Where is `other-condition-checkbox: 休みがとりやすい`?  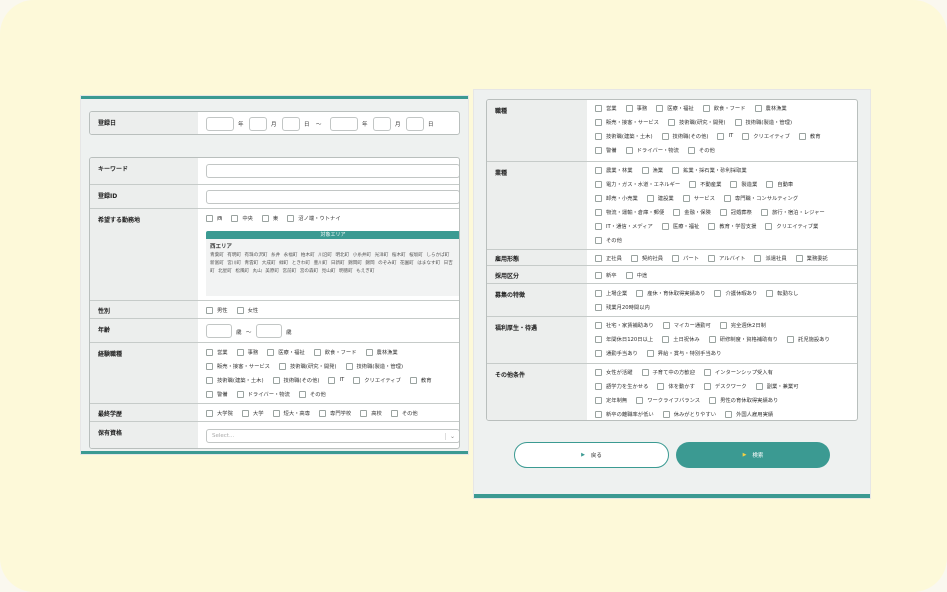
other-condition-checkbox: 休みがとりやすい is located at coordinates (689, 414).